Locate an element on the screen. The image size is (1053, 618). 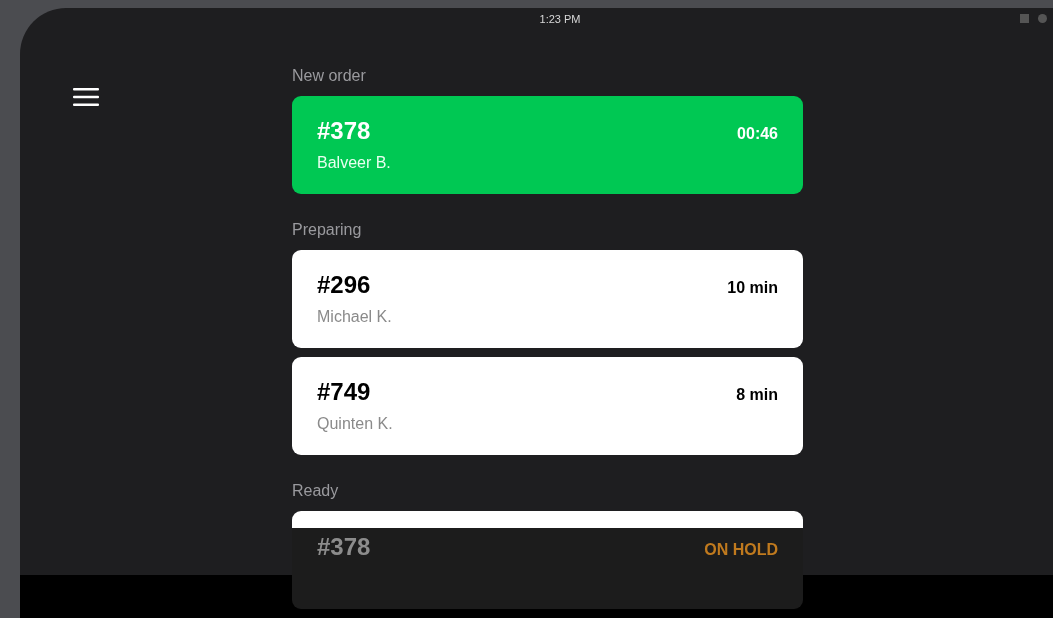
menu-icon is located at coordinates (86, 97).